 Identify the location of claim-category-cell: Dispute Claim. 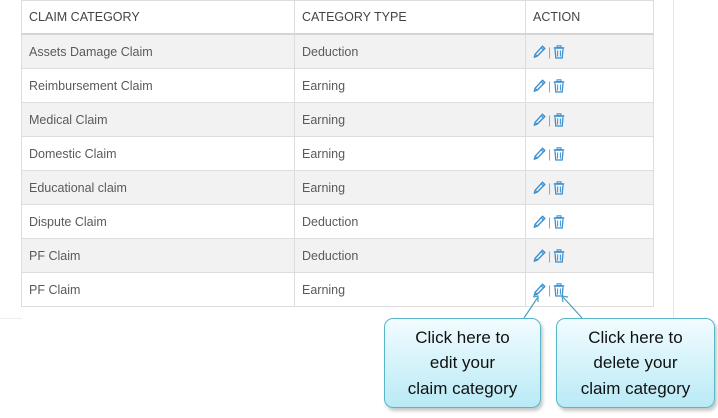
(158, 221).